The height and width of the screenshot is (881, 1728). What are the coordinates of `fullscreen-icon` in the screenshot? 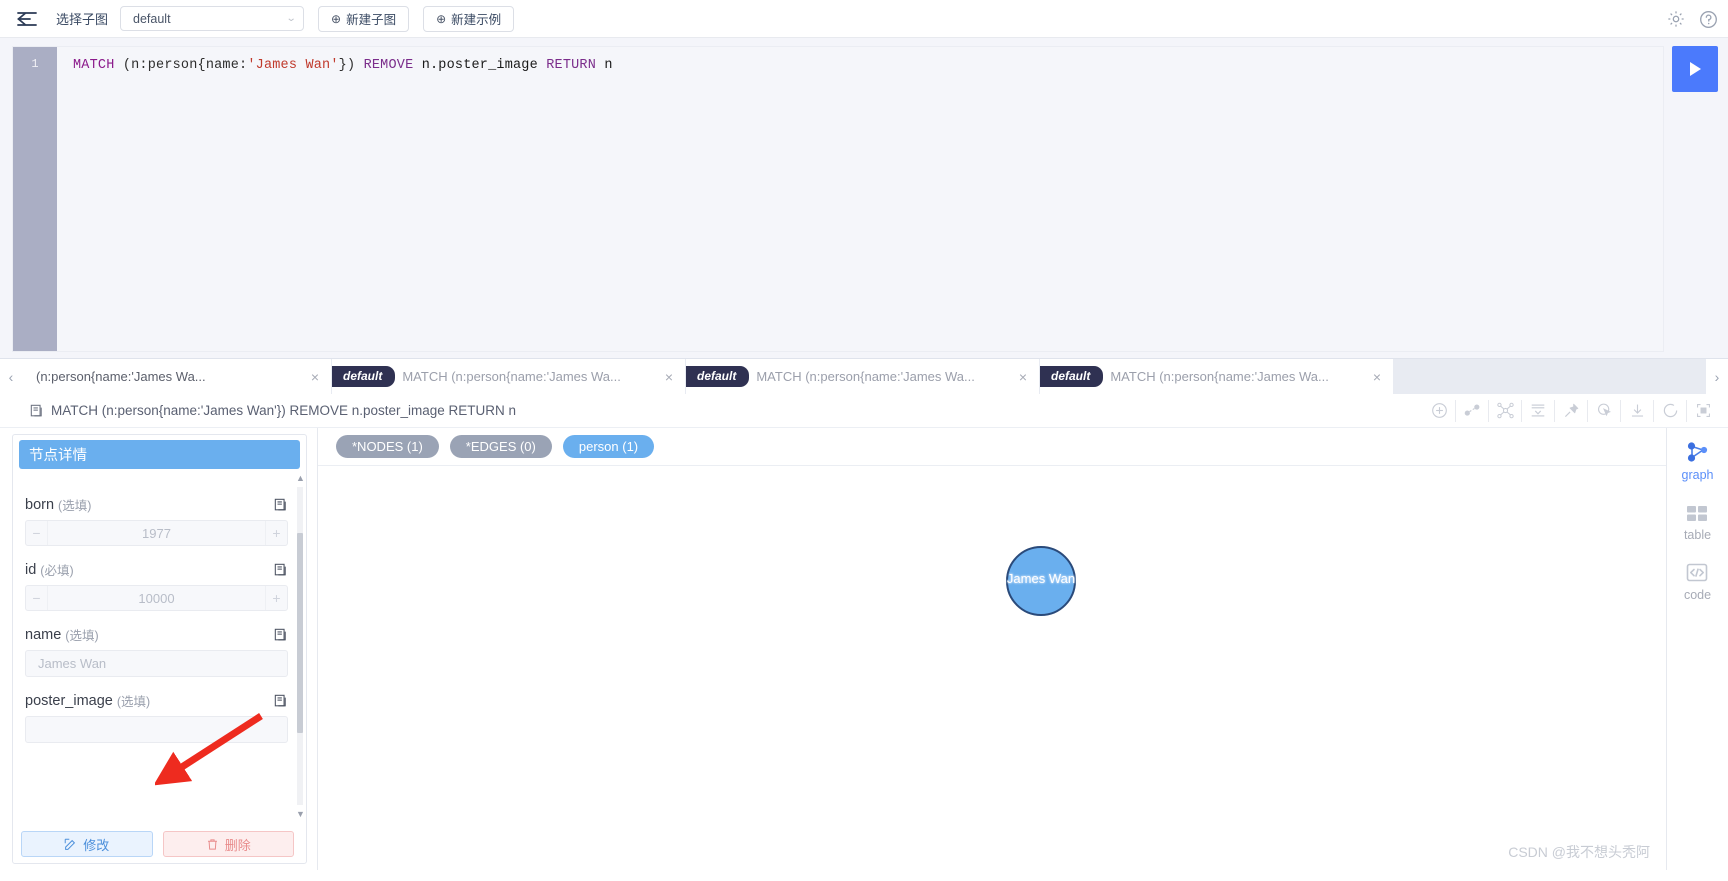 It's located at (1703, 411).